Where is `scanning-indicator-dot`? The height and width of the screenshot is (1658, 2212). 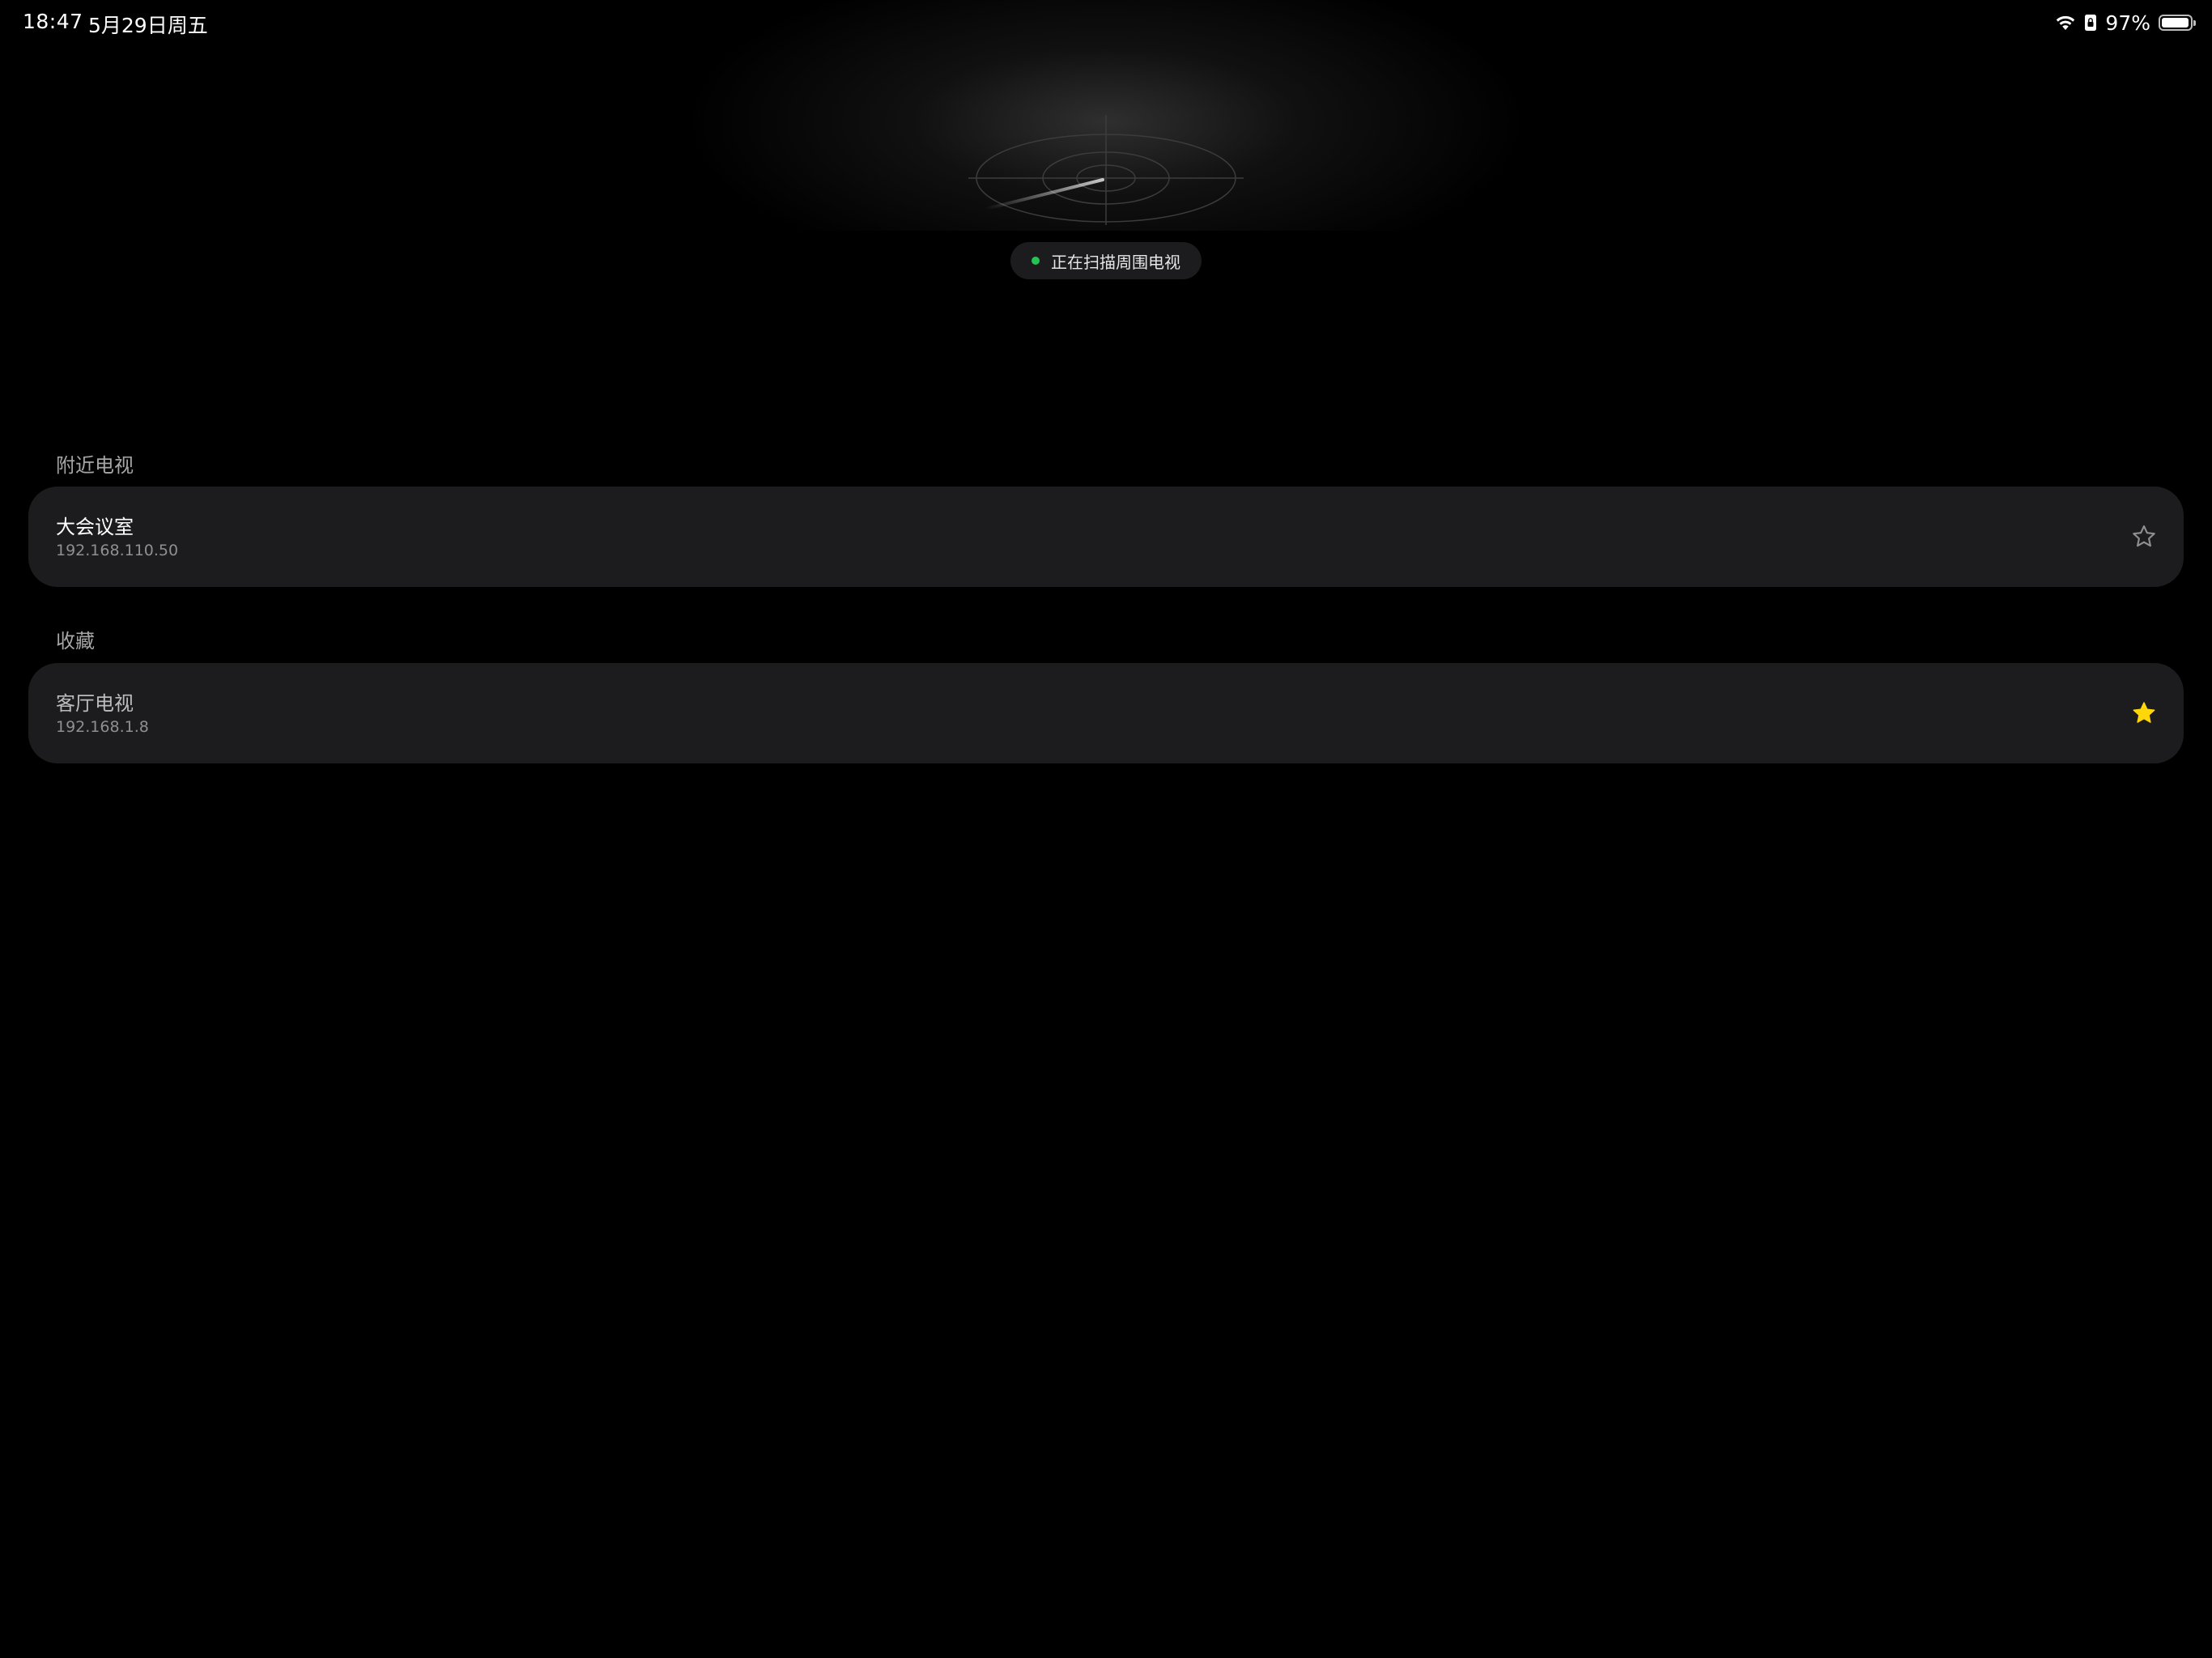
scanning-indicator-dot is located at coordinates (1036, 261).